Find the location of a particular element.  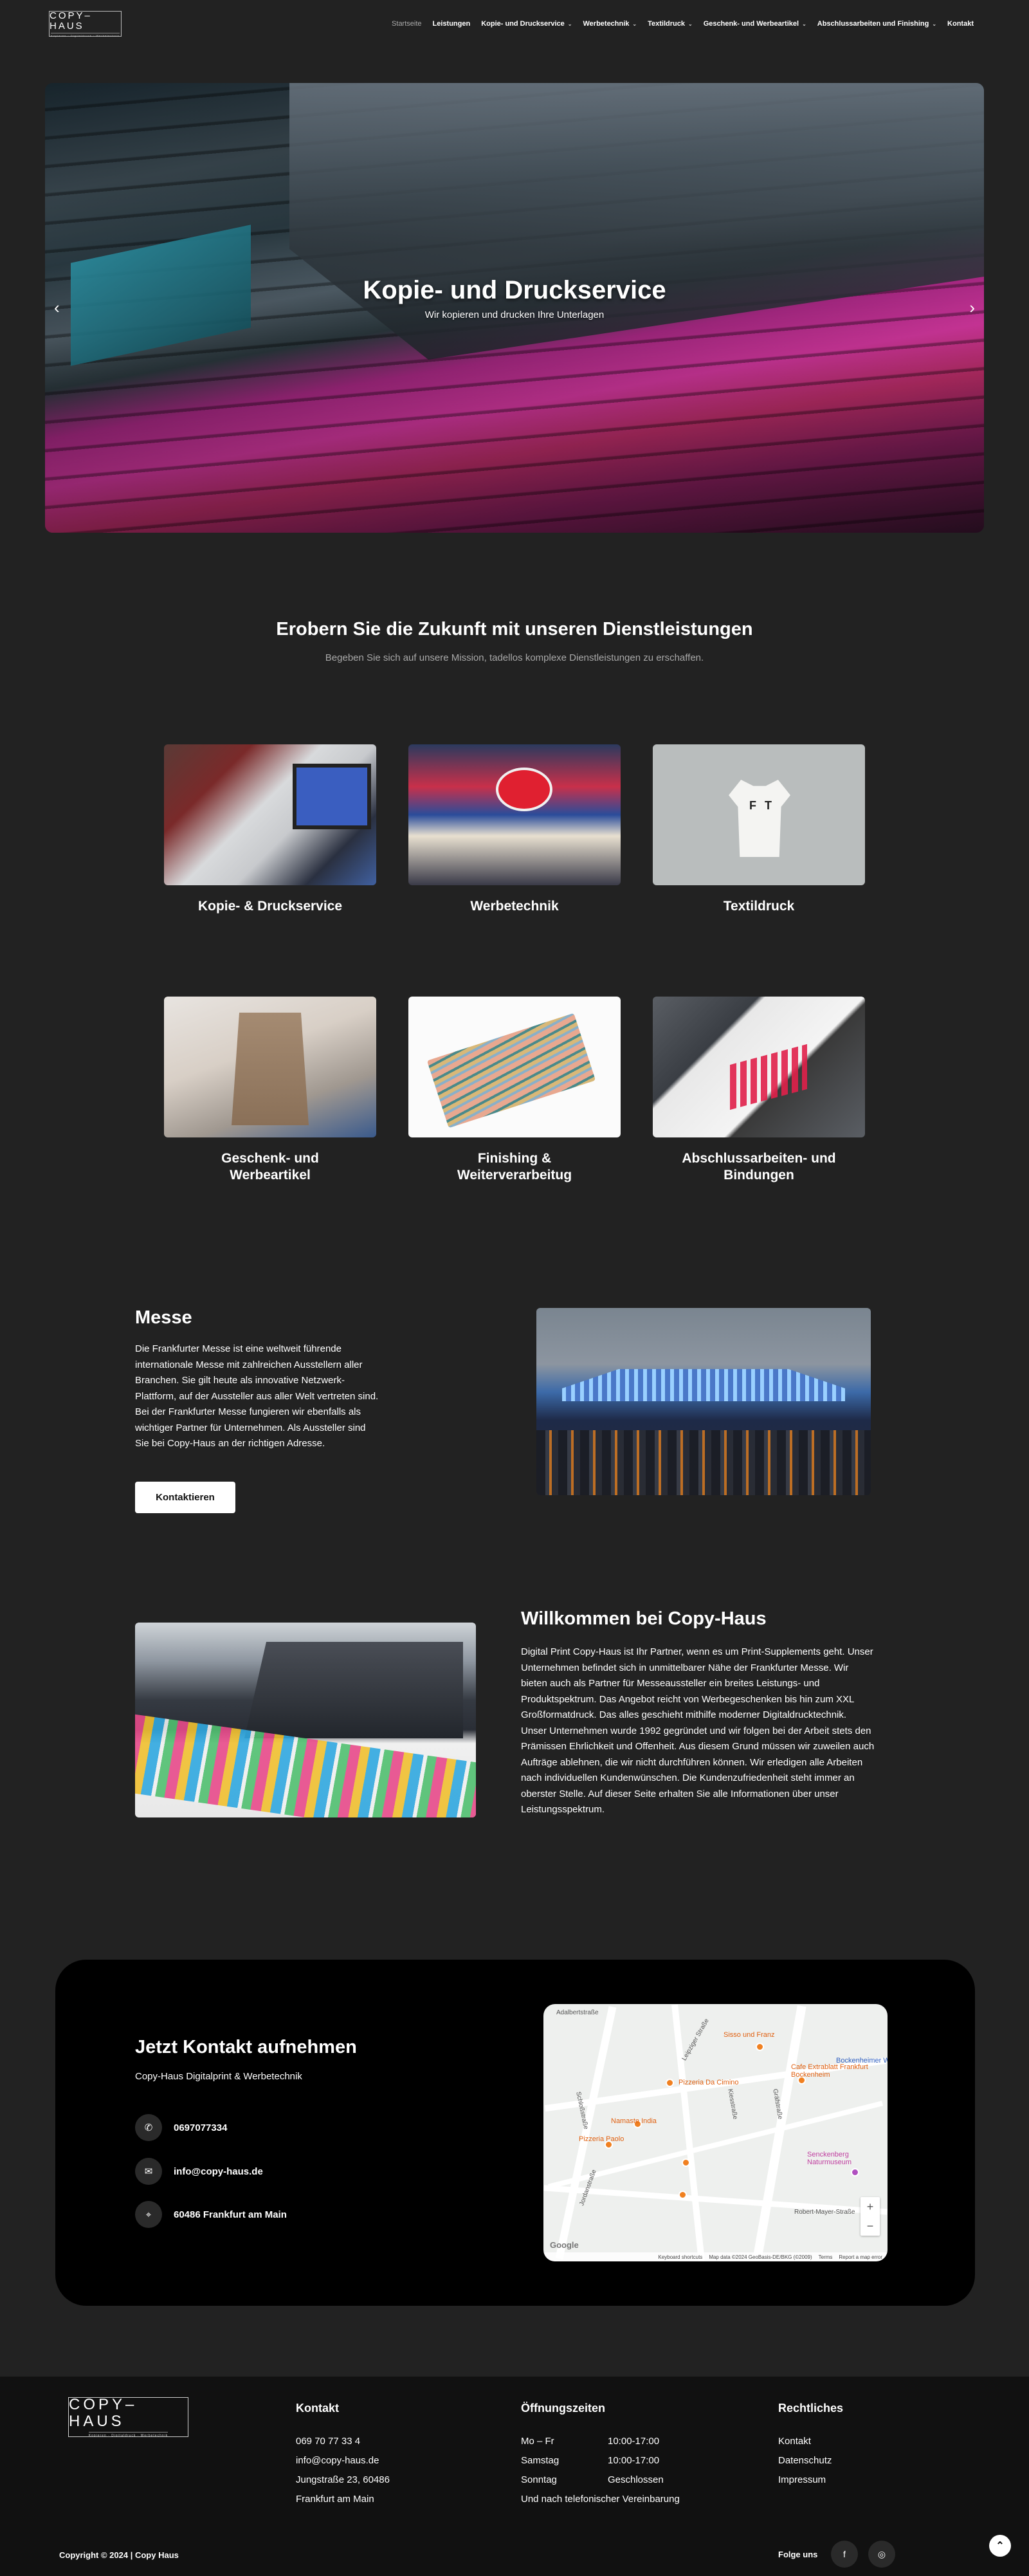

nav-item-werbetechnik: Werbetechnik ⌄ is located at coordinates (610, 24).